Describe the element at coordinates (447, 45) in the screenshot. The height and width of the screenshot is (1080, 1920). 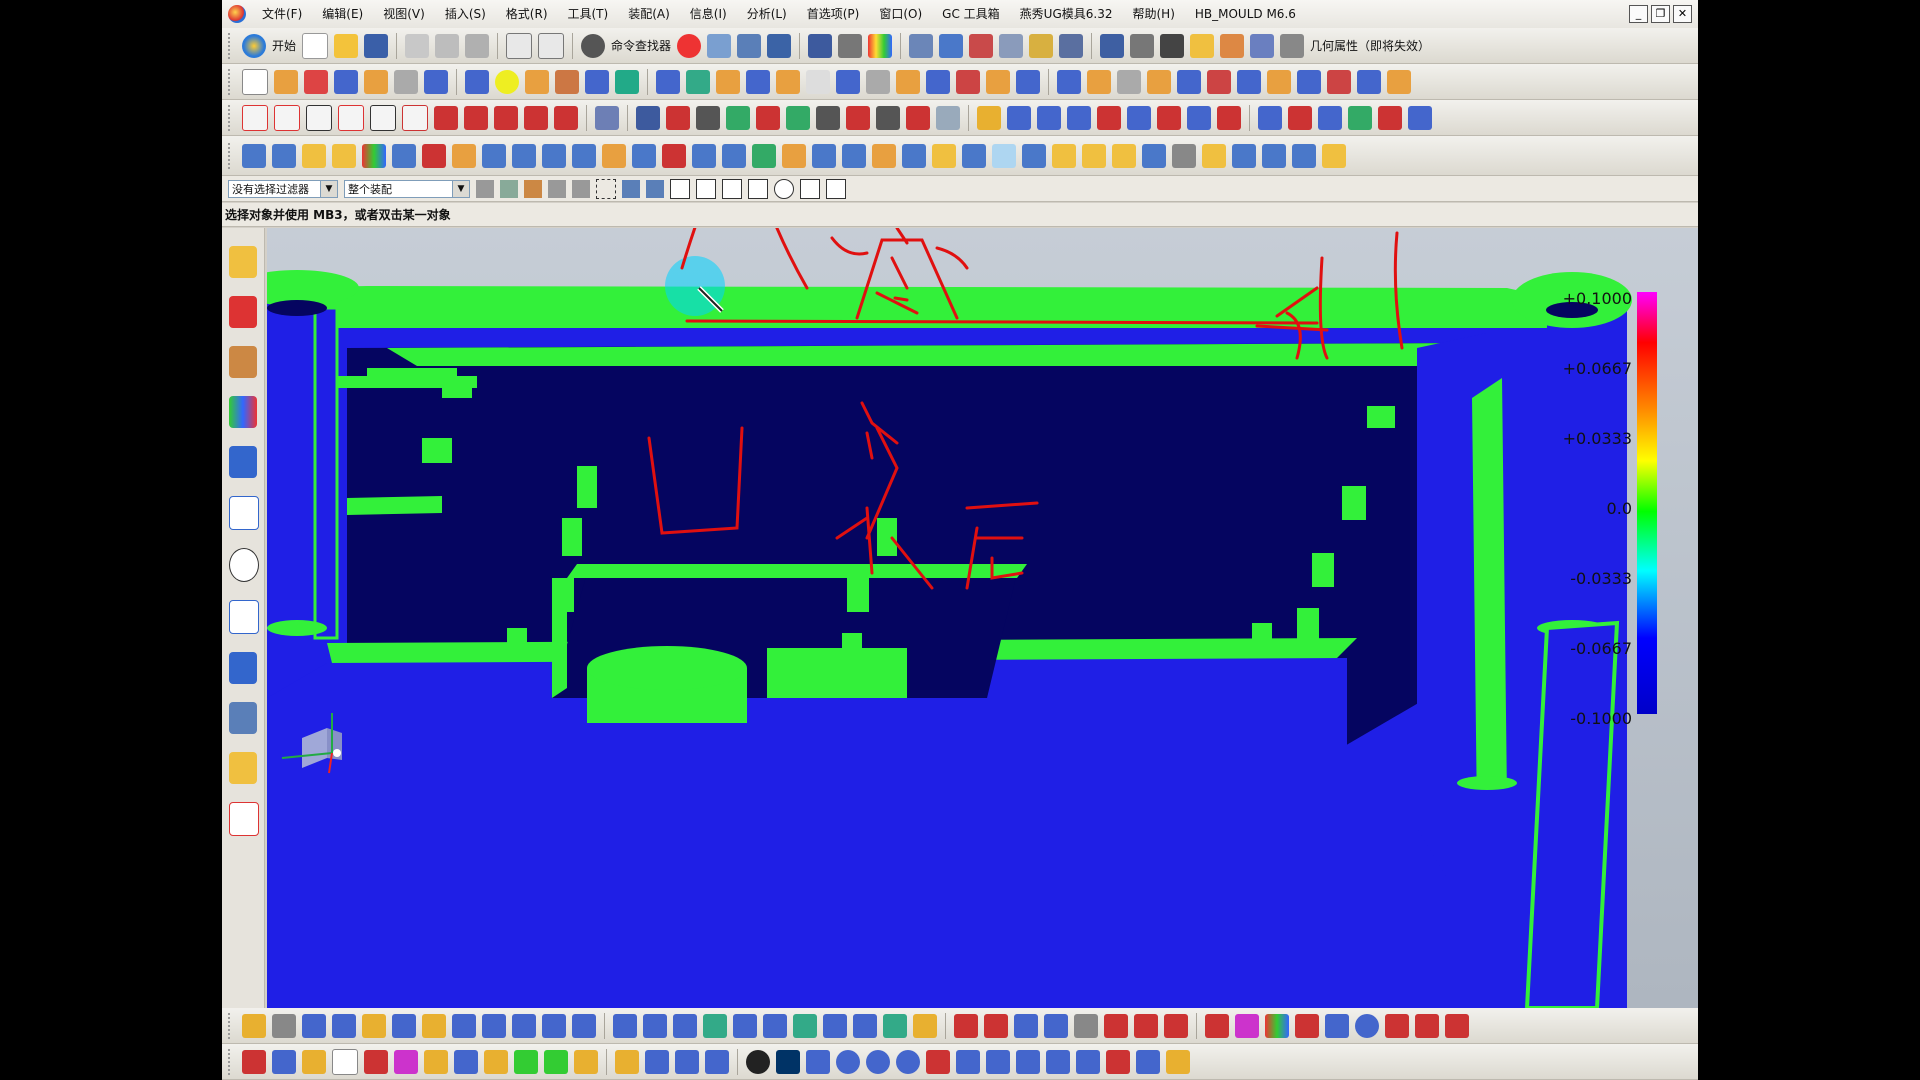
I see `copy-icon` at that location.